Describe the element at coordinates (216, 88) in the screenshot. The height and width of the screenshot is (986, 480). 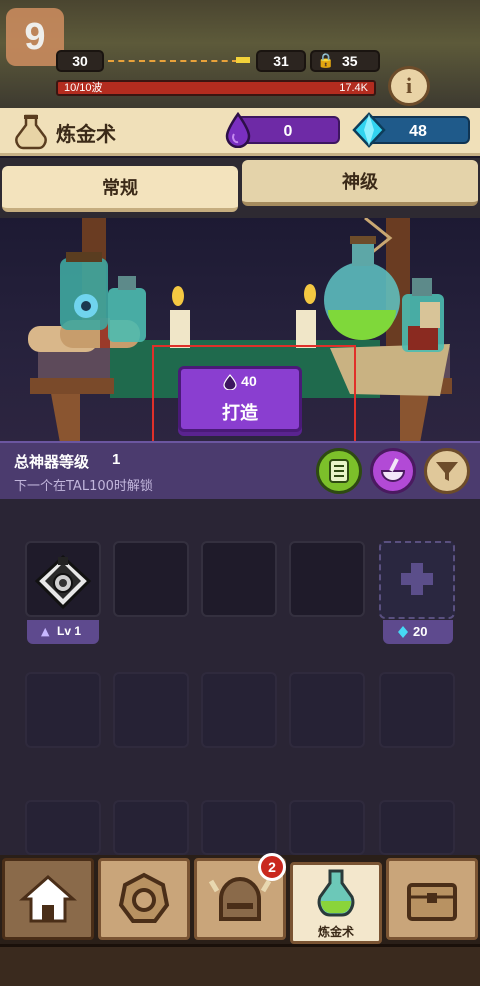
I see `wave-progress-bar: 10/10波 17.4K` at that location.